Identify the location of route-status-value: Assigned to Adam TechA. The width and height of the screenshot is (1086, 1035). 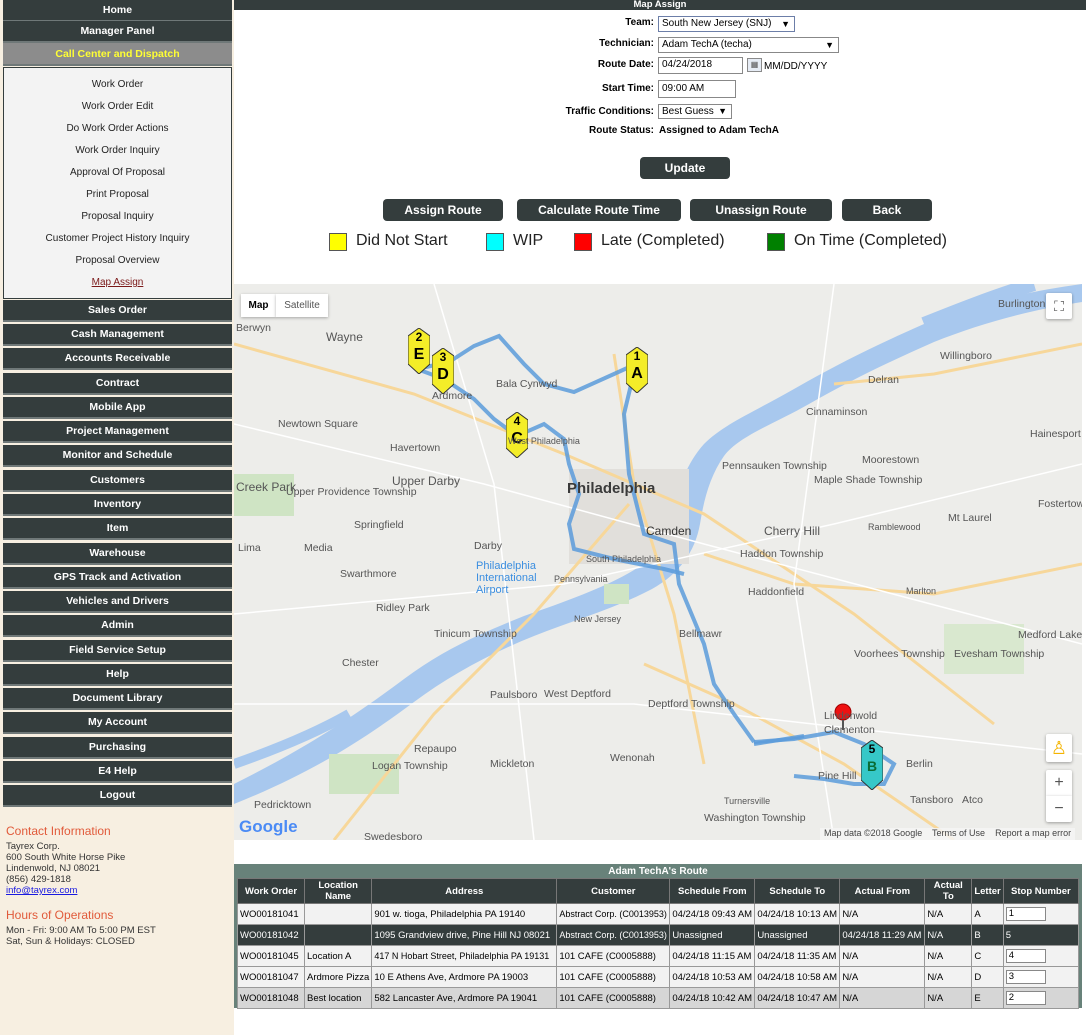
(719, 130).